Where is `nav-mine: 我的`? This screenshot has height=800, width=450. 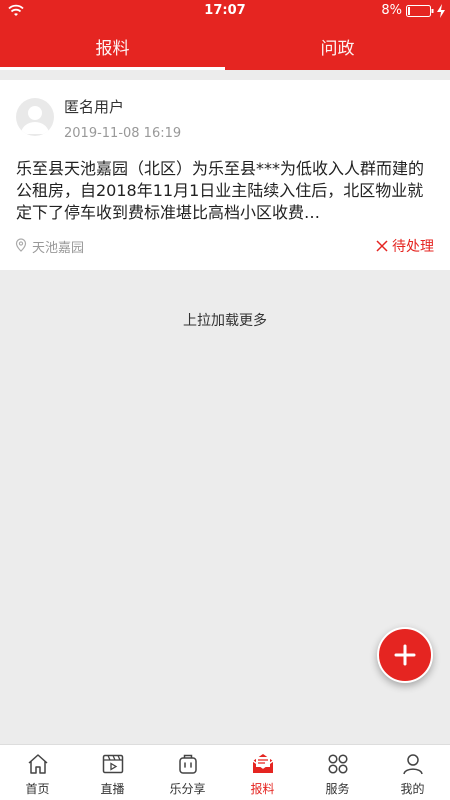
nav-mine: 我的 is located at coordinates (412, 772).